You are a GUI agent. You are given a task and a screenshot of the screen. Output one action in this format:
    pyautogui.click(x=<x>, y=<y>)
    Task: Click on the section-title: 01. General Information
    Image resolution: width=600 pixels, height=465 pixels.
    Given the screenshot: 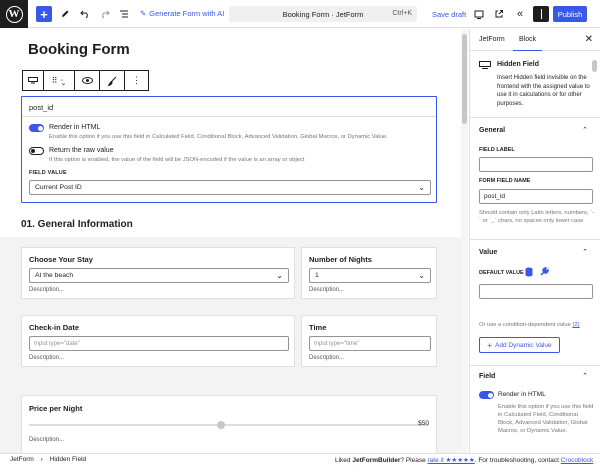 What is the action you would take?
    pyautogui.click(x=77, y=224)
    